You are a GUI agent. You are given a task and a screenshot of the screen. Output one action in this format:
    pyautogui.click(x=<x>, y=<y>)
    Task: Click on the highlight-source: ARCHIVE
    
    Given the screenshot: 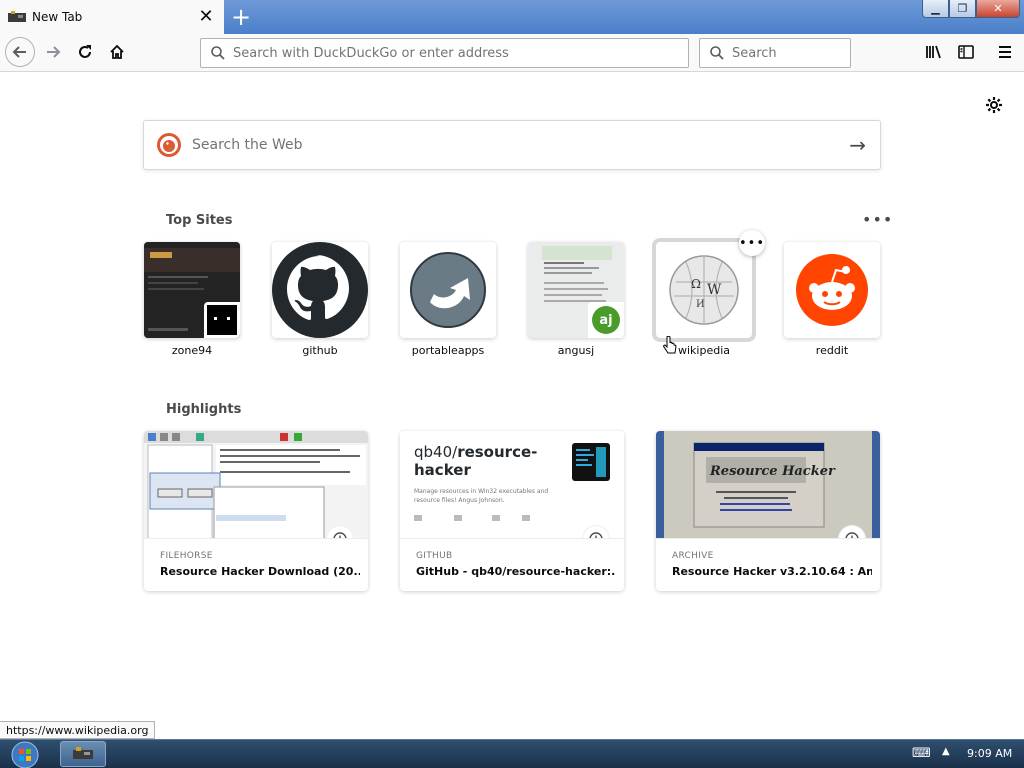 What is the action you would take?
    pyautogui.click(x=693, y=556)
    